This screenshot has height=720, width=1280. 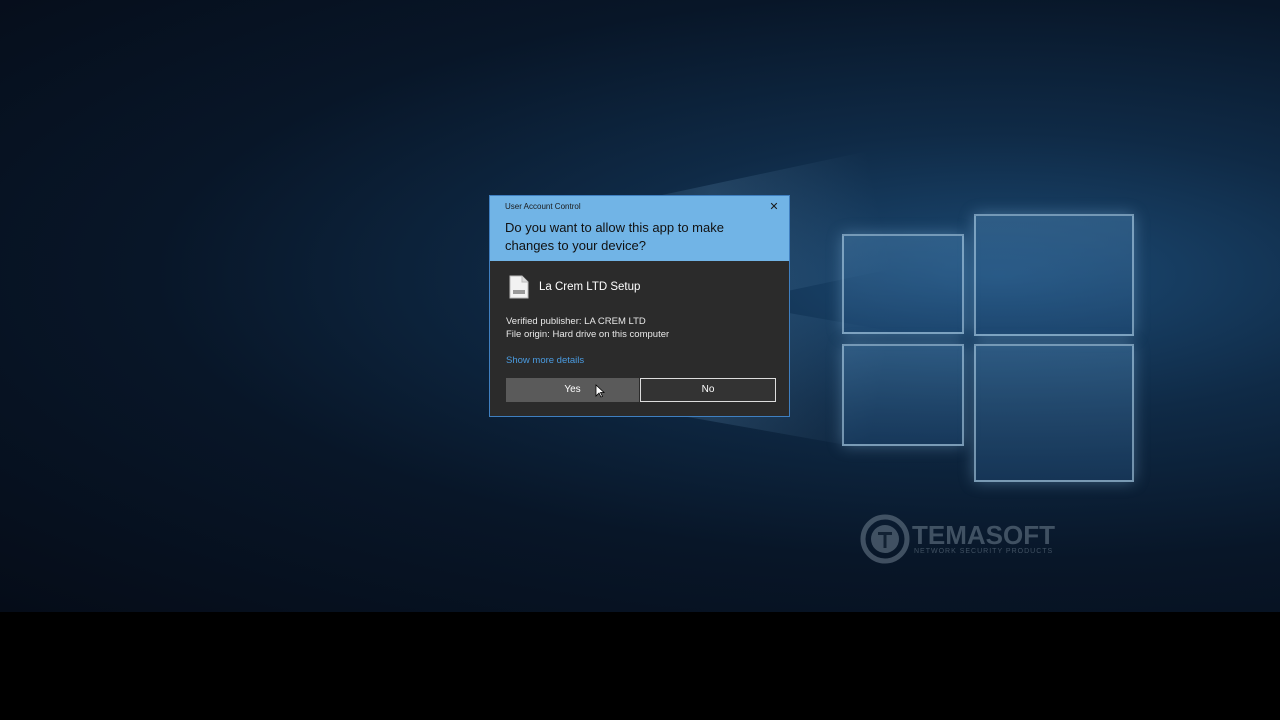 What do you see at coordinates (572, 390) in the screenshot?
I see `yes-button: Yes` at bounding box center [572, 390].